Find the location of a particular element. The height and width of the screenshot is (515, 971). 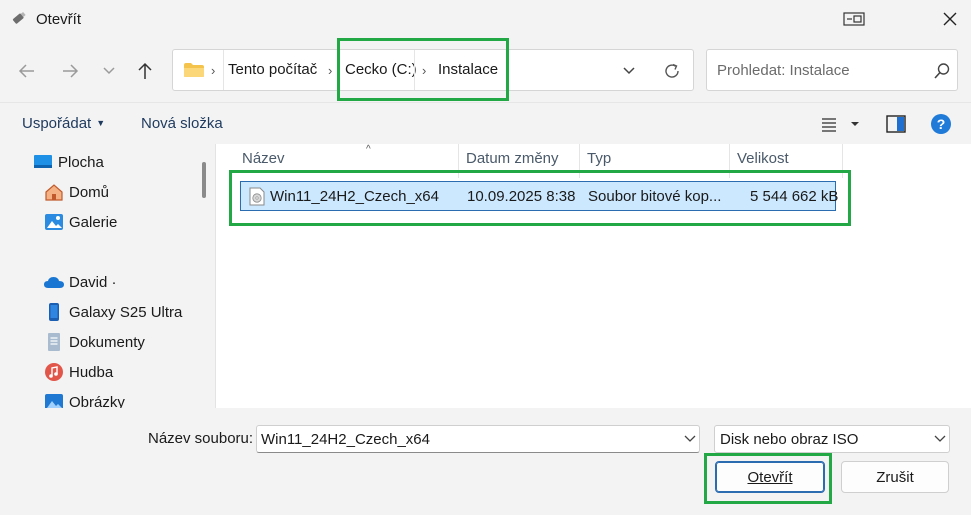

filetype-value: Disk nebo obraz ISO is located at coordinates (789, 439).